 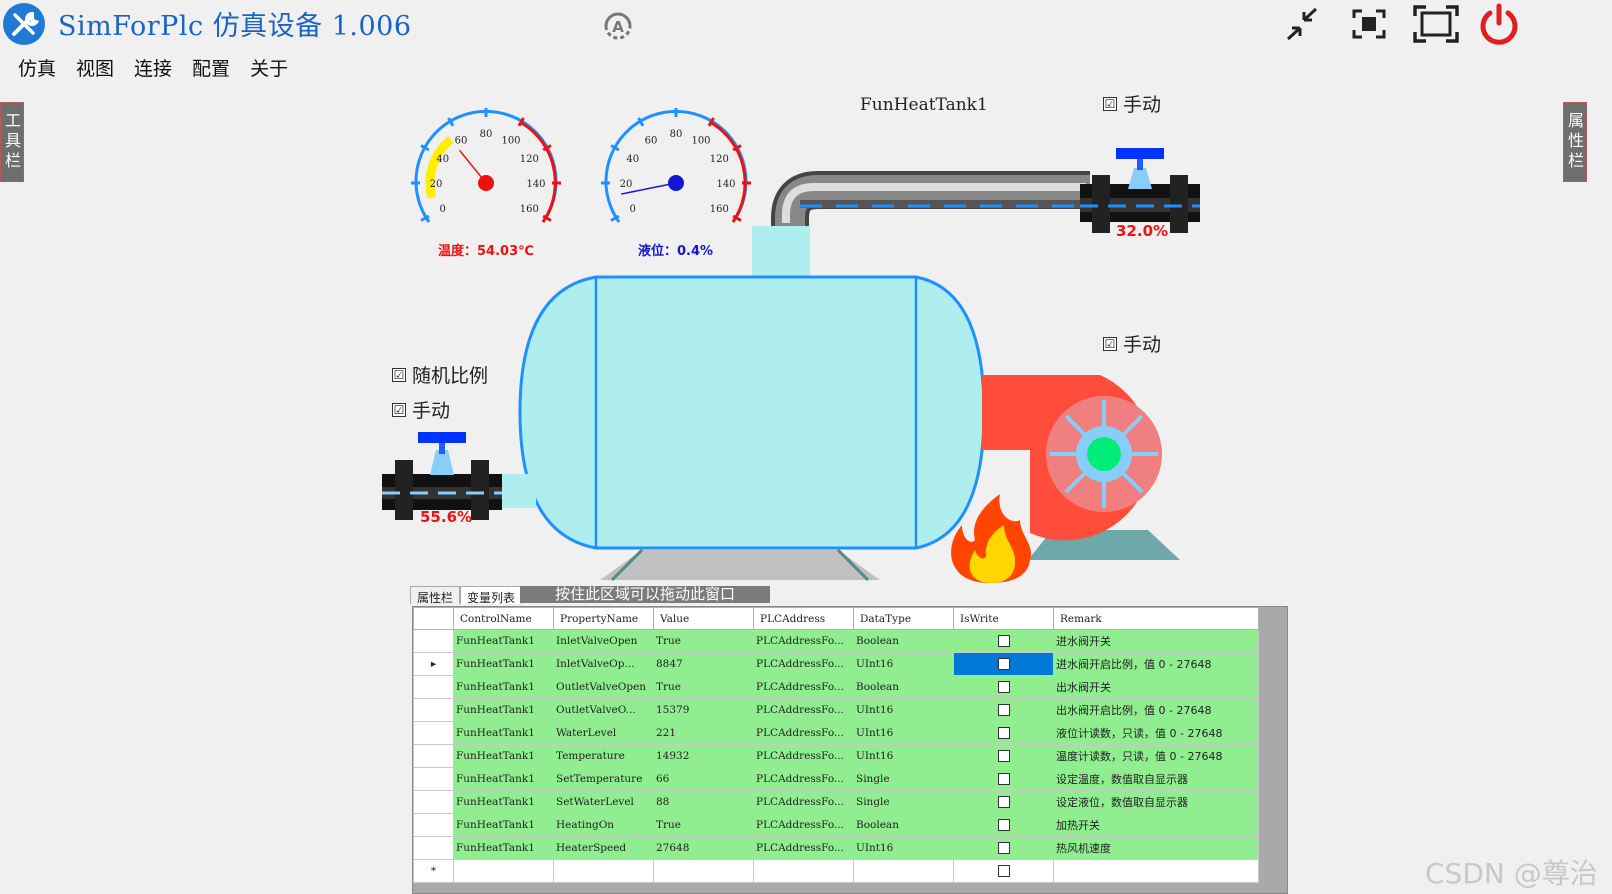 What do you see at coordinates (1575, 142) in the screenshot?
I see `properties-side-tab: 属性栏` at bounding box center [1575, 142].